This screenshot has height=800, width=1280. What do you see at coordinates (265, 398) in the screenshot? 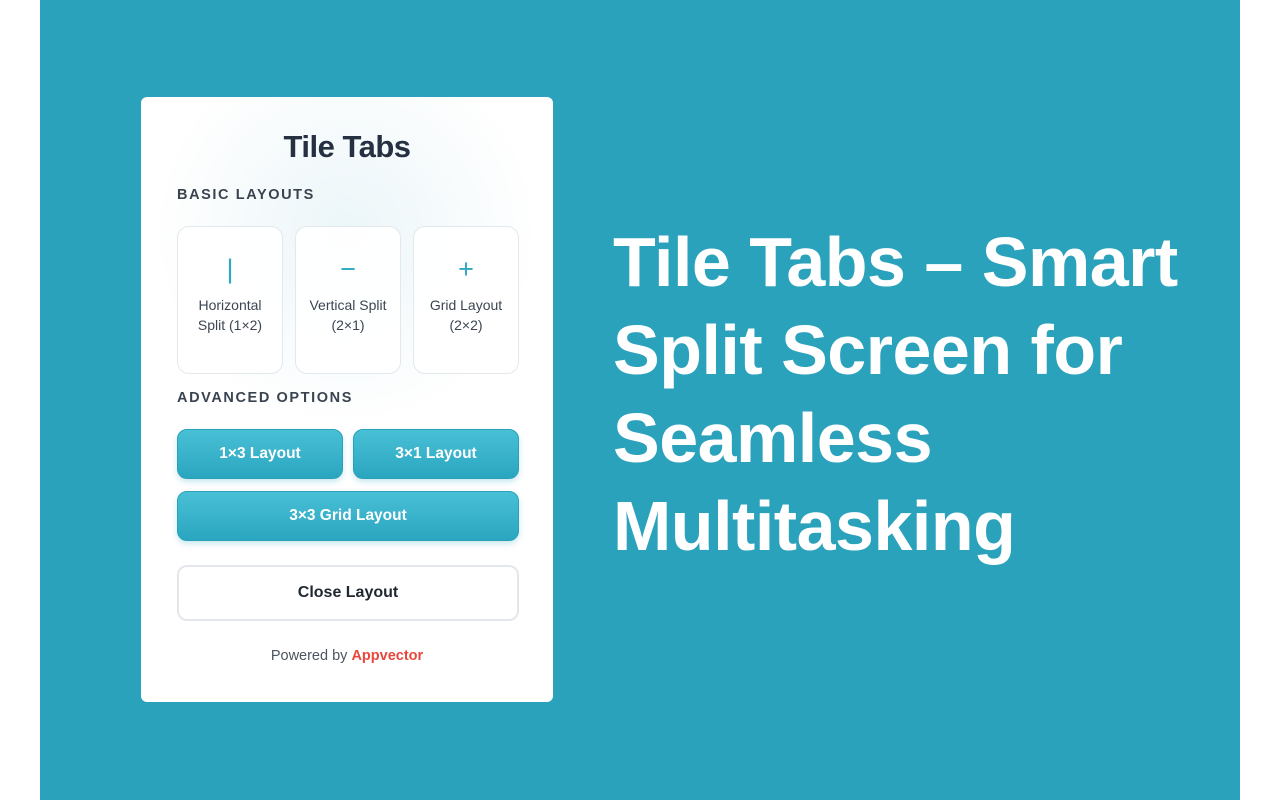
I see `advanced-options-heading: ADVANCED OPTIONS` at bounding box center [265, 398].